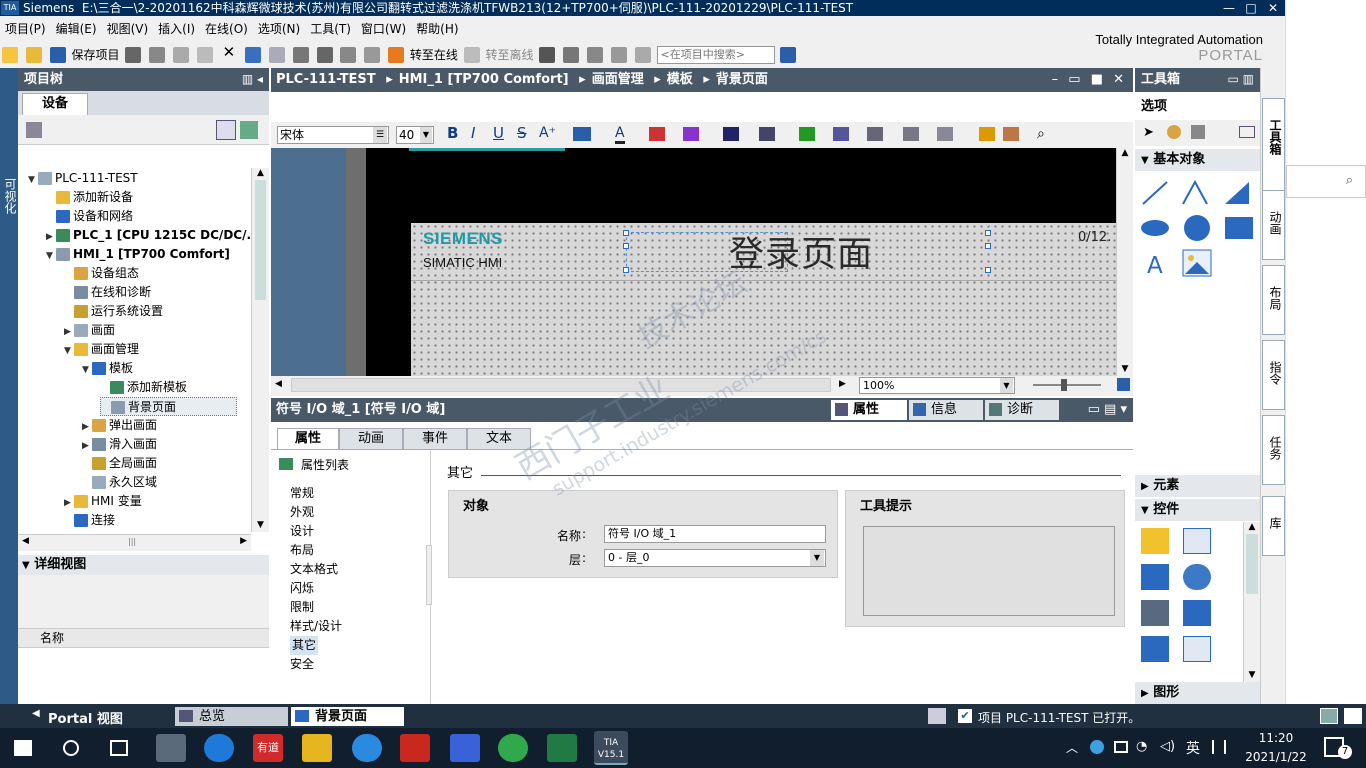 This screenshot has height=768, width=1366. I want to click on scroll-right-icon: ▶, so click(842, 384).